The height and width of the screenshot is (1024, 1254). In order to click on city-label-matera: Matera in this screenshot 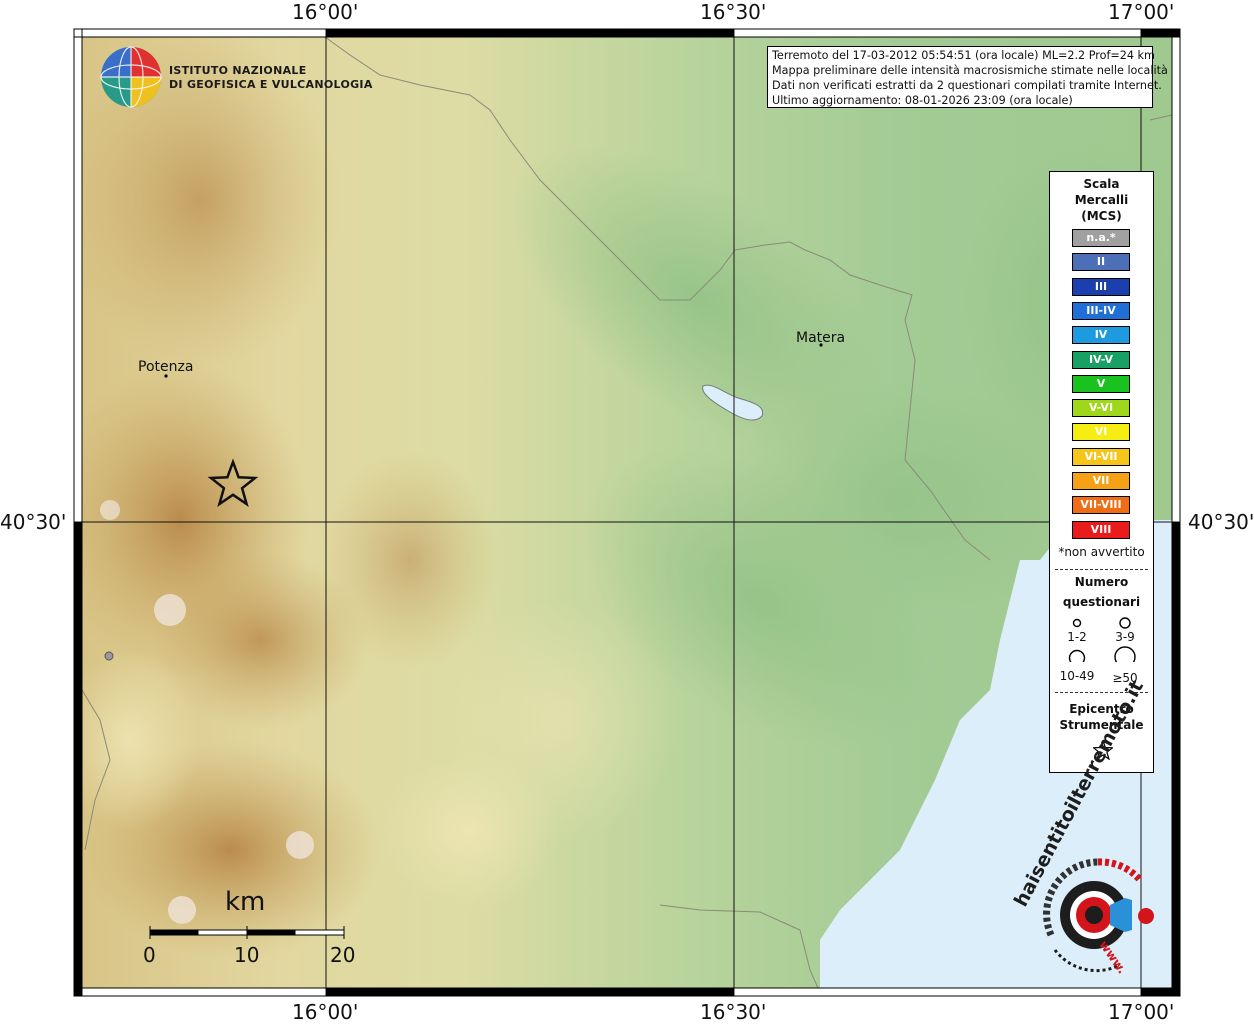, I will do `click(821, 338)`.